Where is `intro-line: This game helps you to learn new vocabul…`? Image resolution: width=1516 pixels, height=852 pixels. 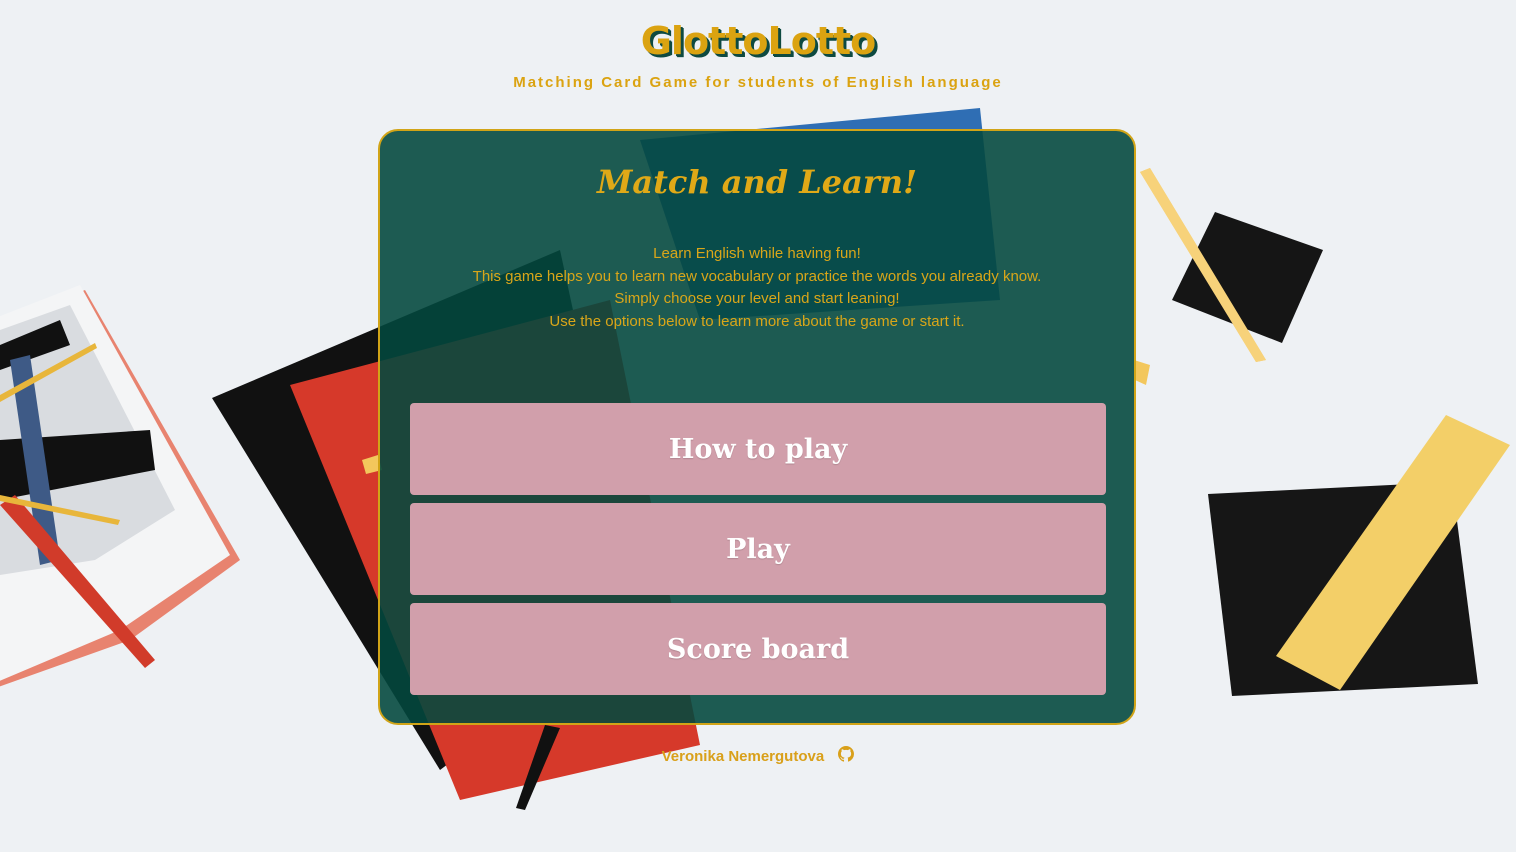
intro-line: This game helps you to learn new vocabul… is located at coordinates (757, 276).